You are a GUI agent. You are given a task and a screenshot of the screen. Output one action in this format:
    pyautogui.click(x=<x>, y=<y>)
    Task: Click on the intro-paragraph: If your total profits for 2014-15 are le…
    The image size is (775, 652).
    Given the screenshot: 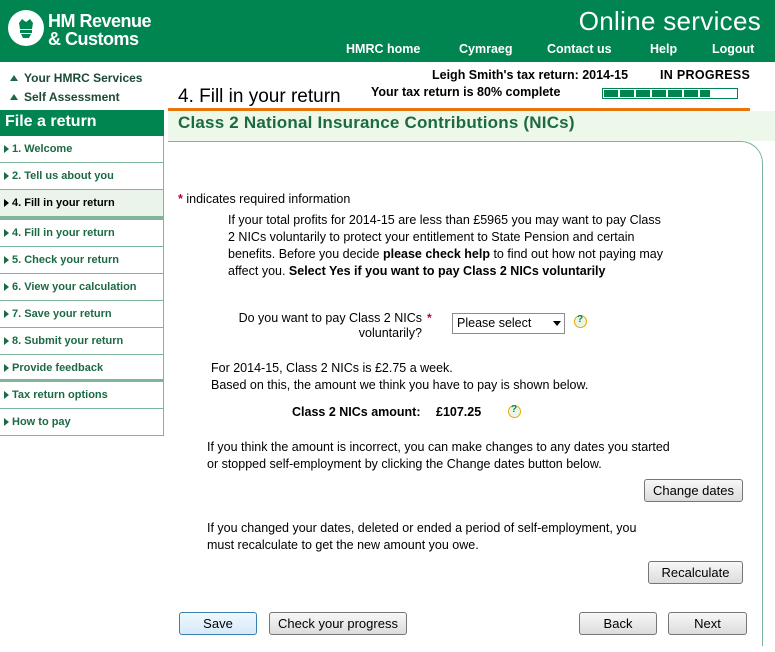 What is the action you would take?
    pyautogui.click(x=448, y=246)
    